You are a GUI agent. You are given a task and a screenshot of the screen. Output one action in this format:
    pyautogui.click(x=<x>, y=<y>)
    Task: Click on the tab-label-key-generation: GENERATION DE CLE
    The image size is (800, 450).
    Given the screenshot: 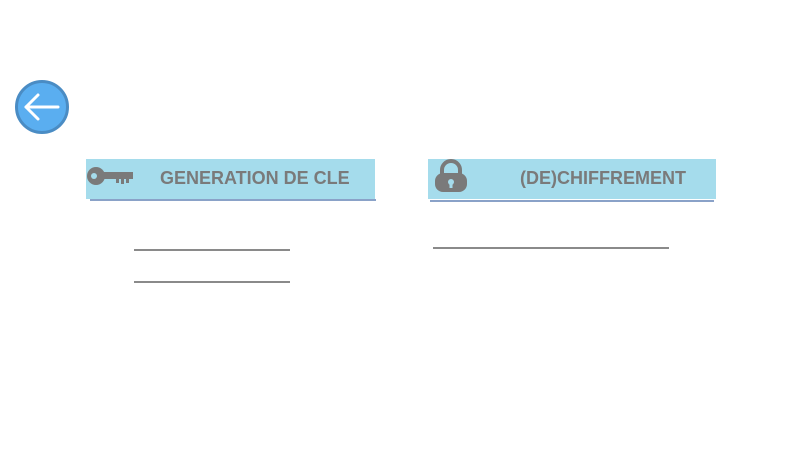 What is the action you would take?
    pyautogui.click(x=255, y=178)
    